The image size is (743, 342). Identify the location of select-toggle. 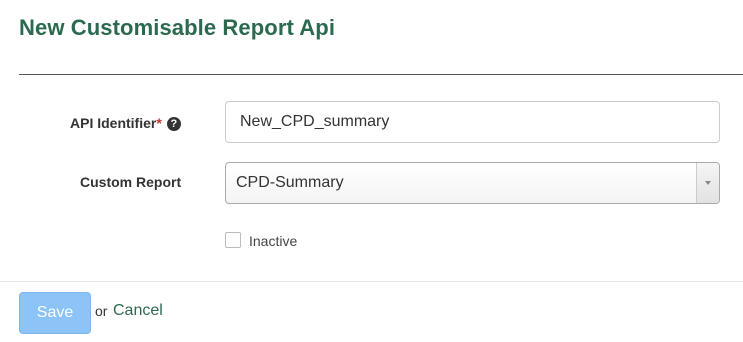
(707, 183).